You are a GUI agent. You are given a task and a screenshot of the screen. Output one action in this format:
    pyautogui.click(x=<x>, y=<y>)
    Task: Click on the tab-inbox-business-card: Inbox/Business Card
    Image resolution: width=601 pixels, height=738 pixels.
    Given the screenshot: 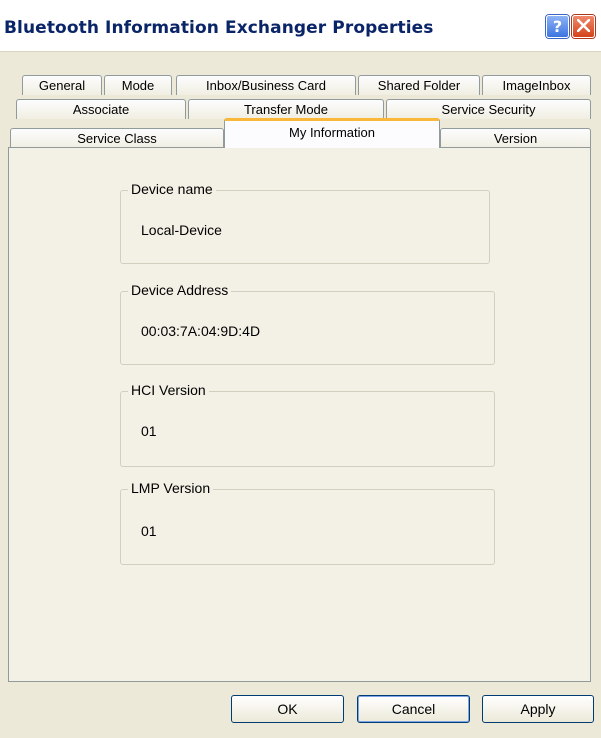 What is the action you would take?
    pyautogui.click(x=266, y=85)
    